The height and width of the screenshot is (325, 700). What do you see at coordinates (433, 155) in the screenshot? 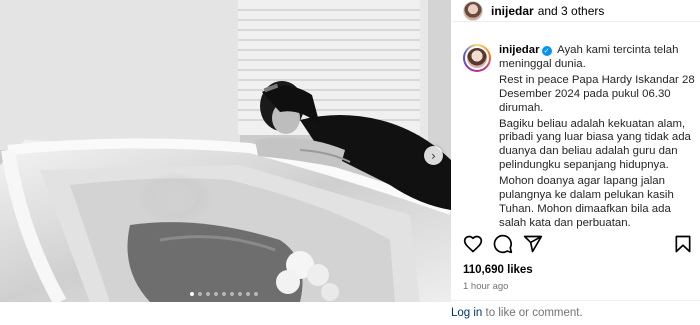
I see `carousel-next-button: ›` at bounding box center [433, 155].